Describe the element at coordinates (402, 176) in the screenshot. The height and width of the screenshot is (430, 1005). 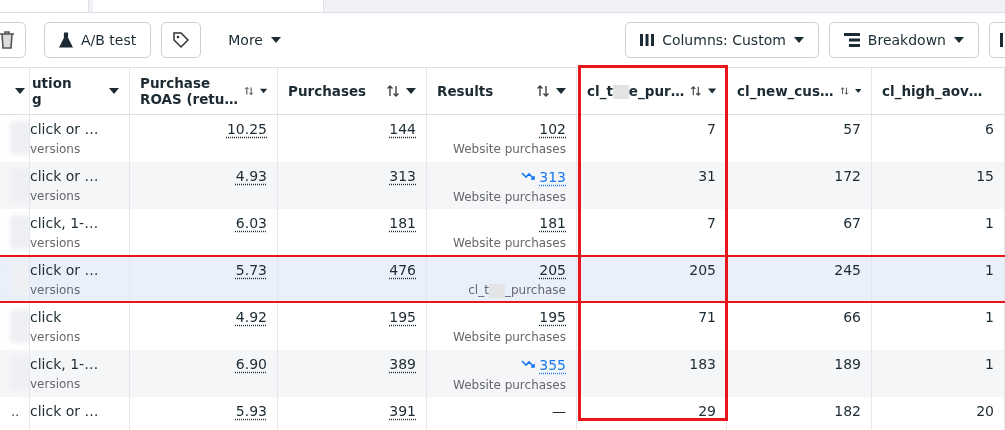
I see `table-cell: 313` at that location.